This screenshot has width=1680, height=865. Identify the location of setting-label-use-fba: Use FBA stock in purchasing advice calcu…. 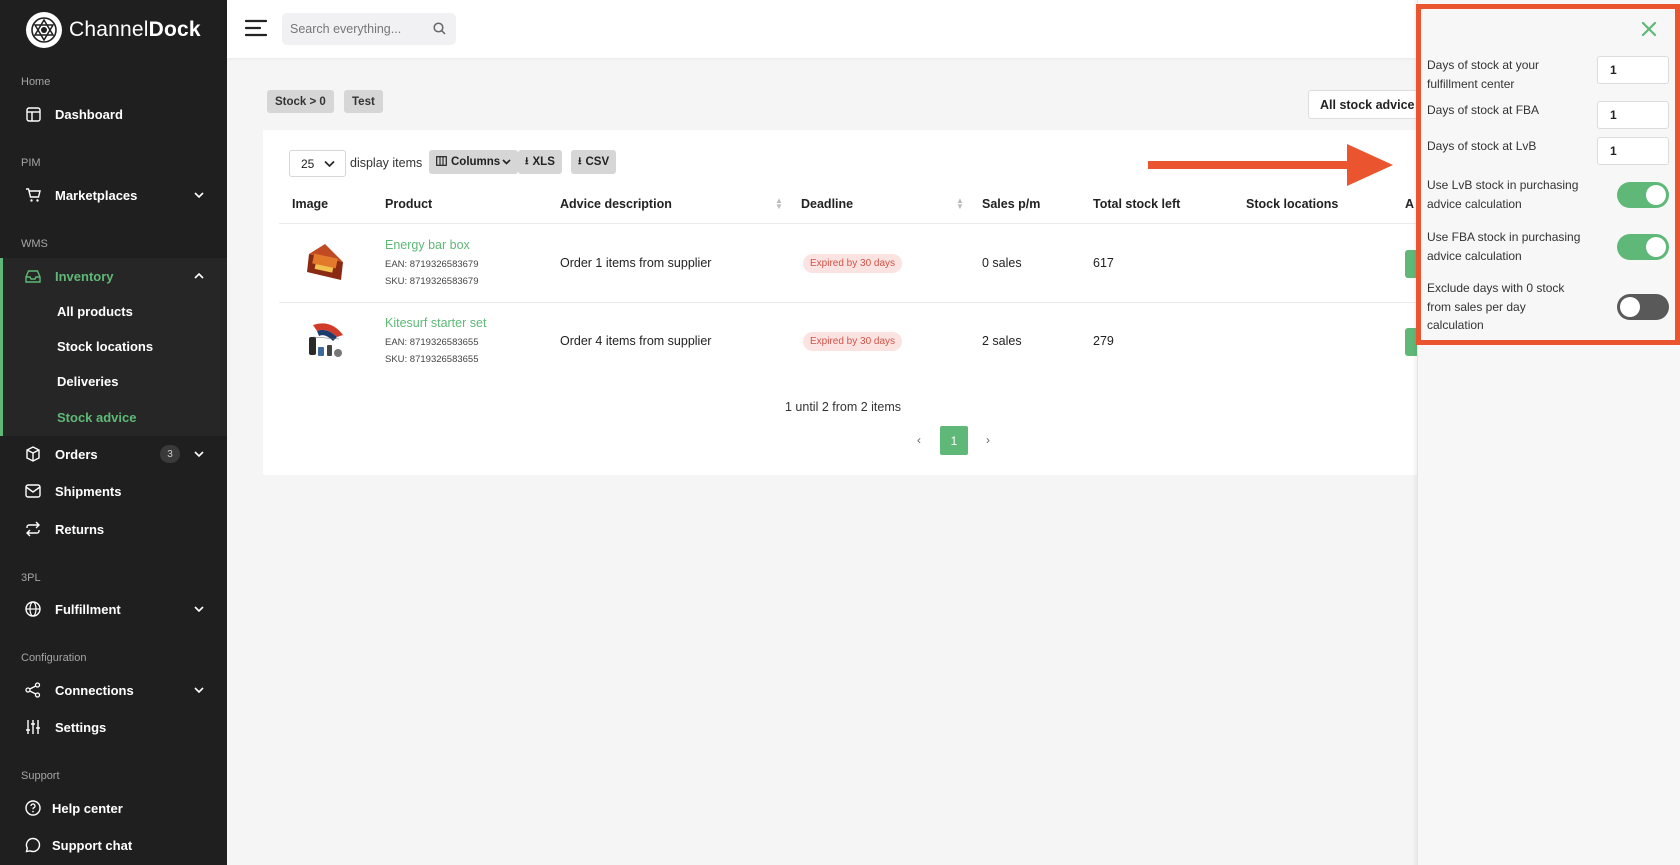
(1504, 246).